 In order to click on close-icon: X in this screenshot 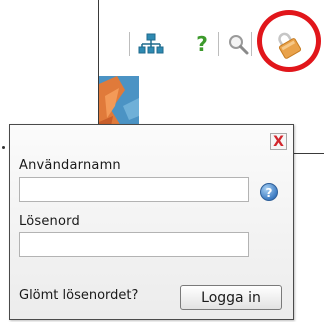, I will do `click(278, 142)`.